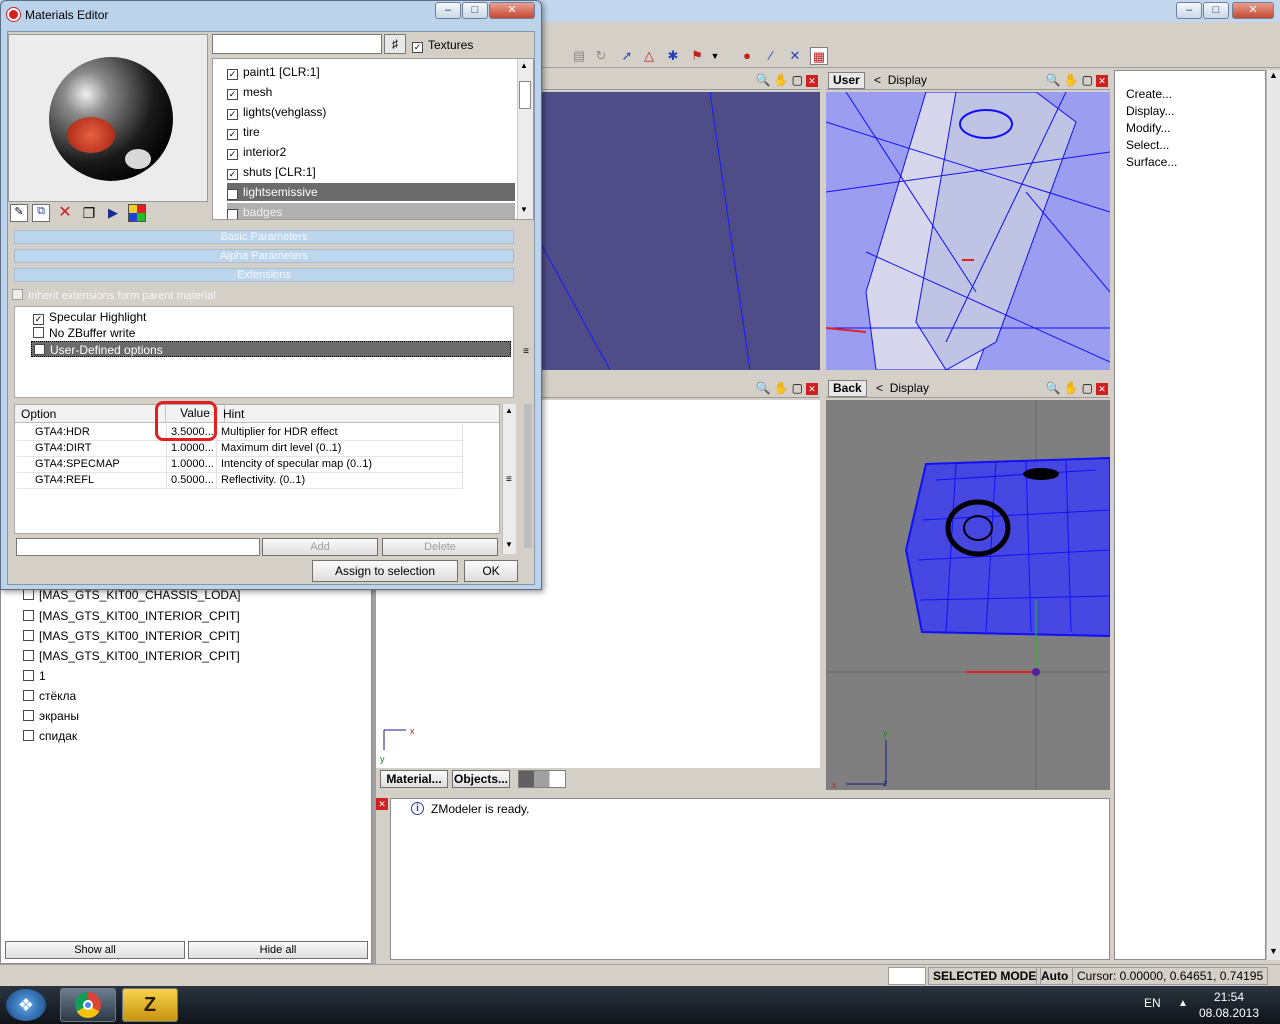 The image size is (1280, 1024). What do you see at coordinates (673, 56) in the screenshot?
I see `move-tool-icon: ✱` at bounding box center [673, 56].